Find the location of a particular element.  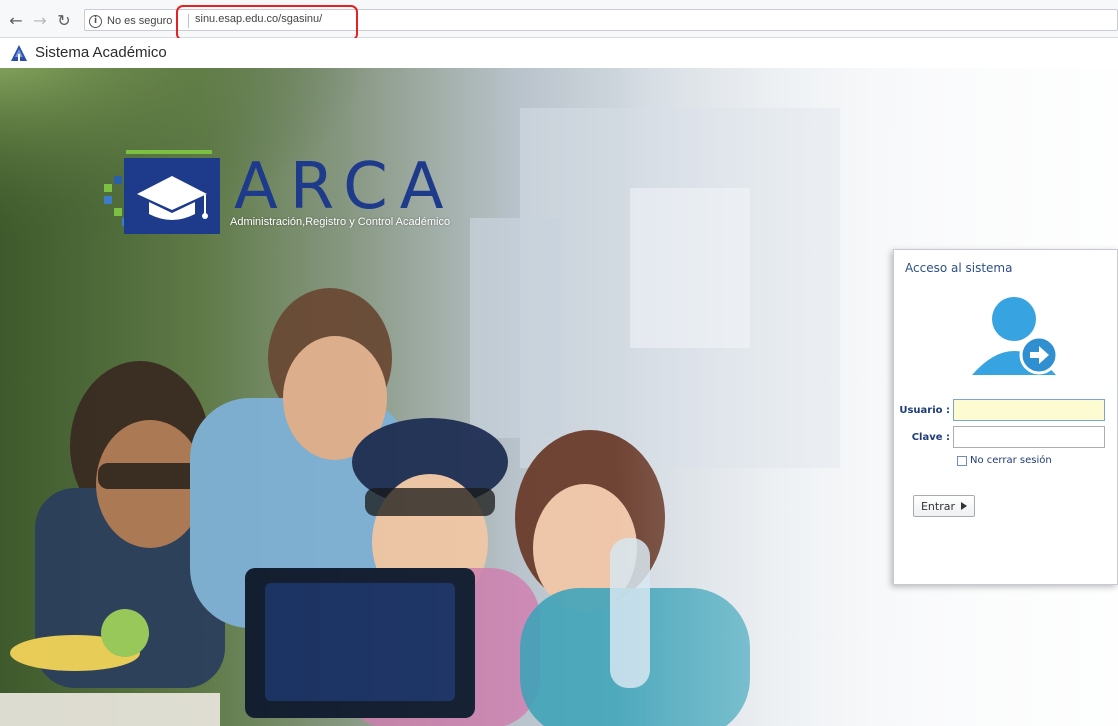

login-title: Acceso al sistema is located at coordinates (959, 268).